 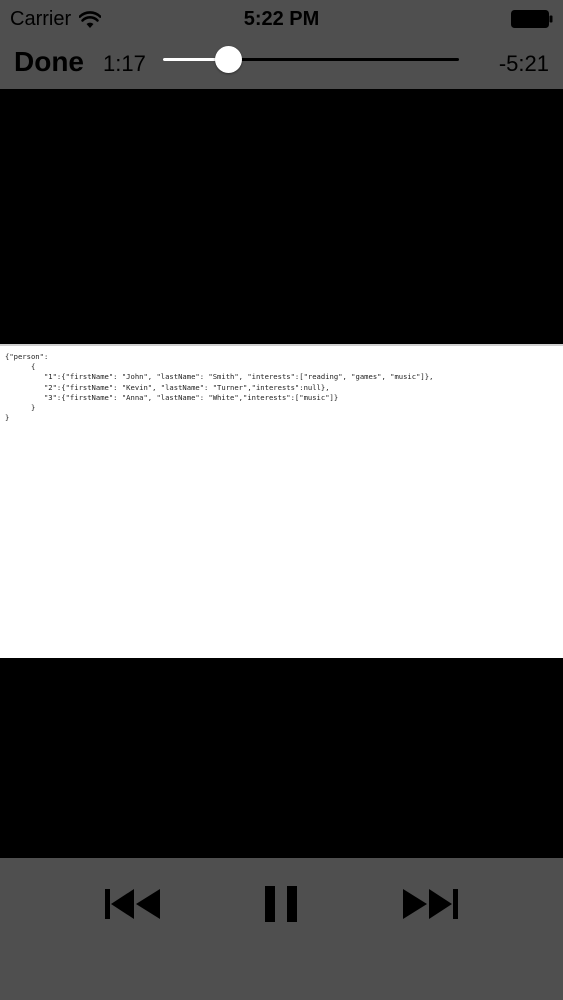 I want to click on playback-controls-row: Done 1:17 -5:21, so click(x=281, y=62).